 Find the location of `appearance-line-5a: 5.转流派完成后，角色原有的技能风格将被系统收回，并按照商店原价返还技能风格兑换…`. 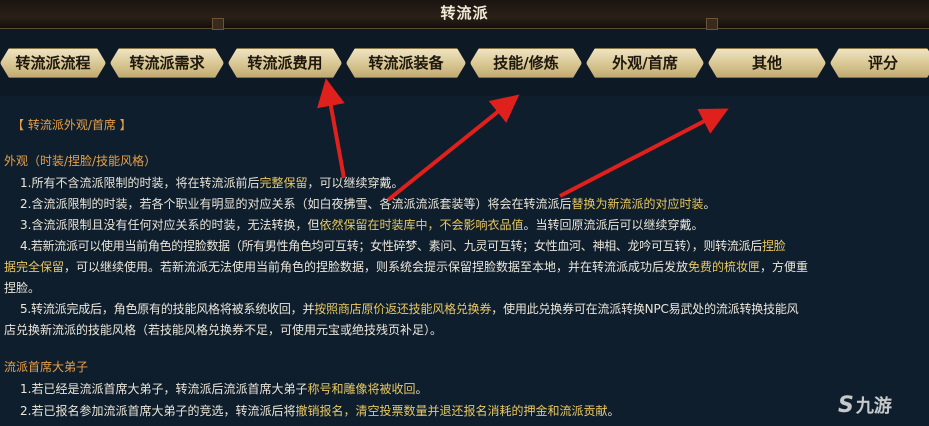

appearance-line-5a: 5.转流派完成后，角色原有的技能风格将被系统收回，并按照商店原价返还技能风格兑换… is located at coordinates (409, 309).